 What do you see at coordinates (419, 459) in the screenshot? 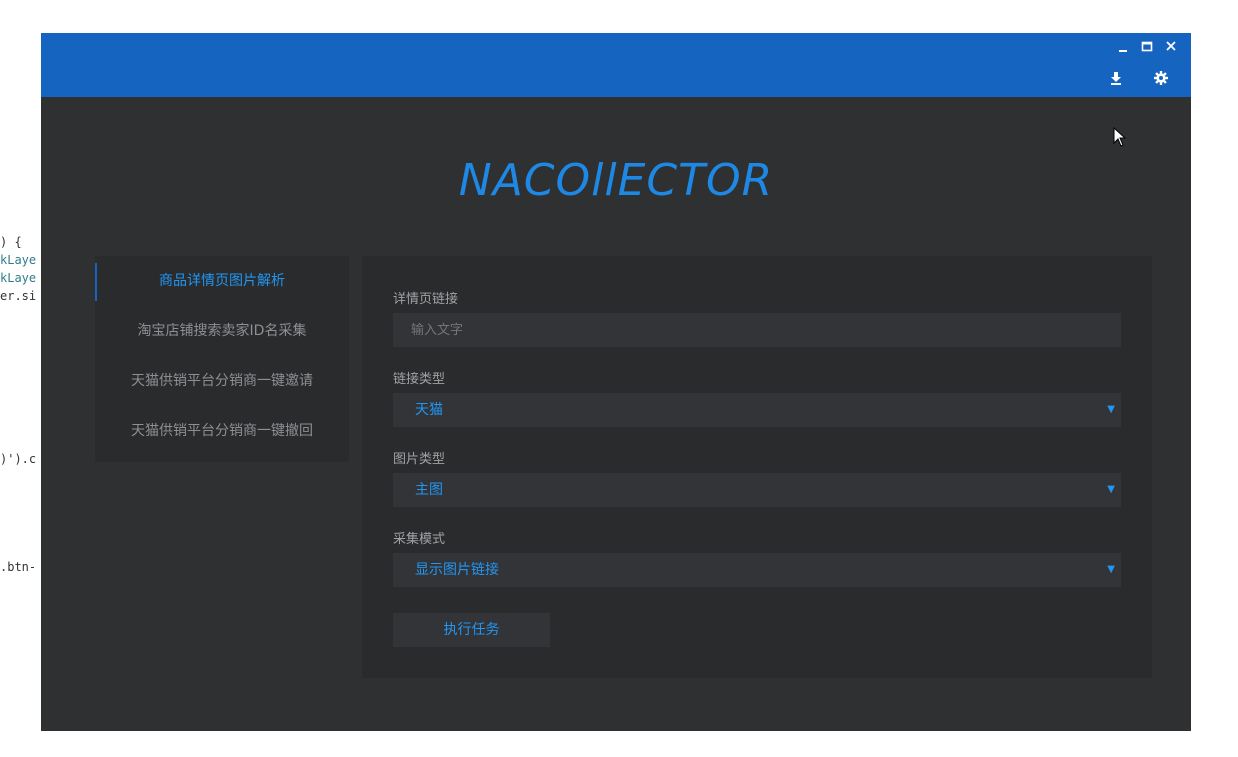
I see `image-type-label: 图片类型` at bounding box center [419, 459].